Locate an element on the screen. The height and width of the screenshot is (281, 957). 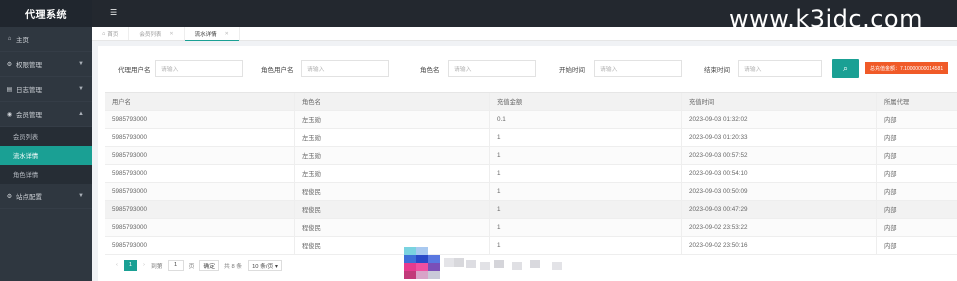
table-row: 5985793000 程俊民 1 2023-09-03 00:47:29 内部 is located at coordinates (531, 210).